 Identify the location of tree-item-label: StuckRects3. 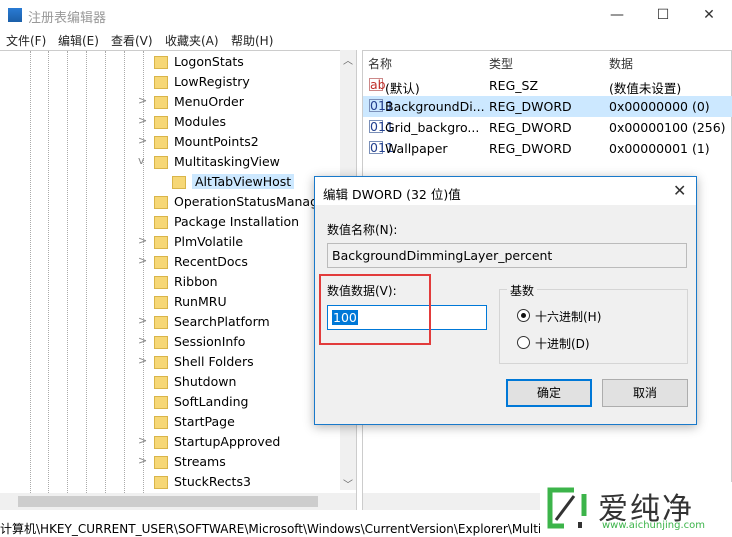
(212, 481).